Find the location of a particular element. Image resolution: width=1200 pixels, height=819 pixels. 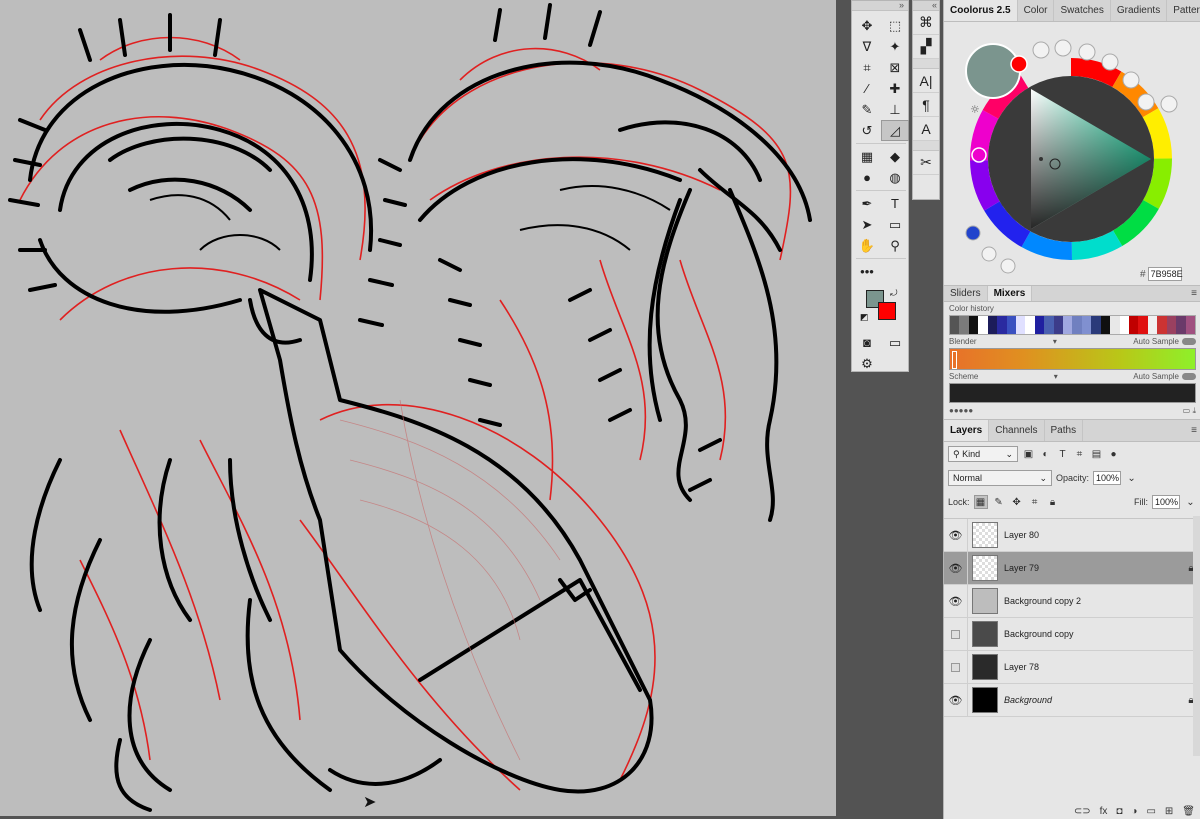

character-panel-icon: A| is located at coordinates (926, 81).